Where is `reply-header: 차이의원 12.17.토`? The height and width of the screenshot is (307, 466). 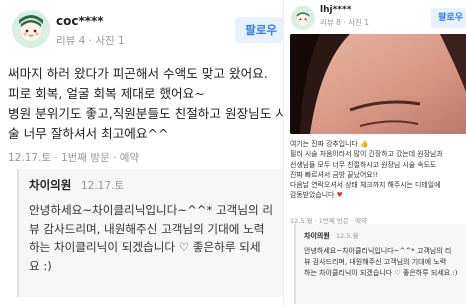 reply-header: 차이의원 12.17.토 is located at coordinates (156, 185).